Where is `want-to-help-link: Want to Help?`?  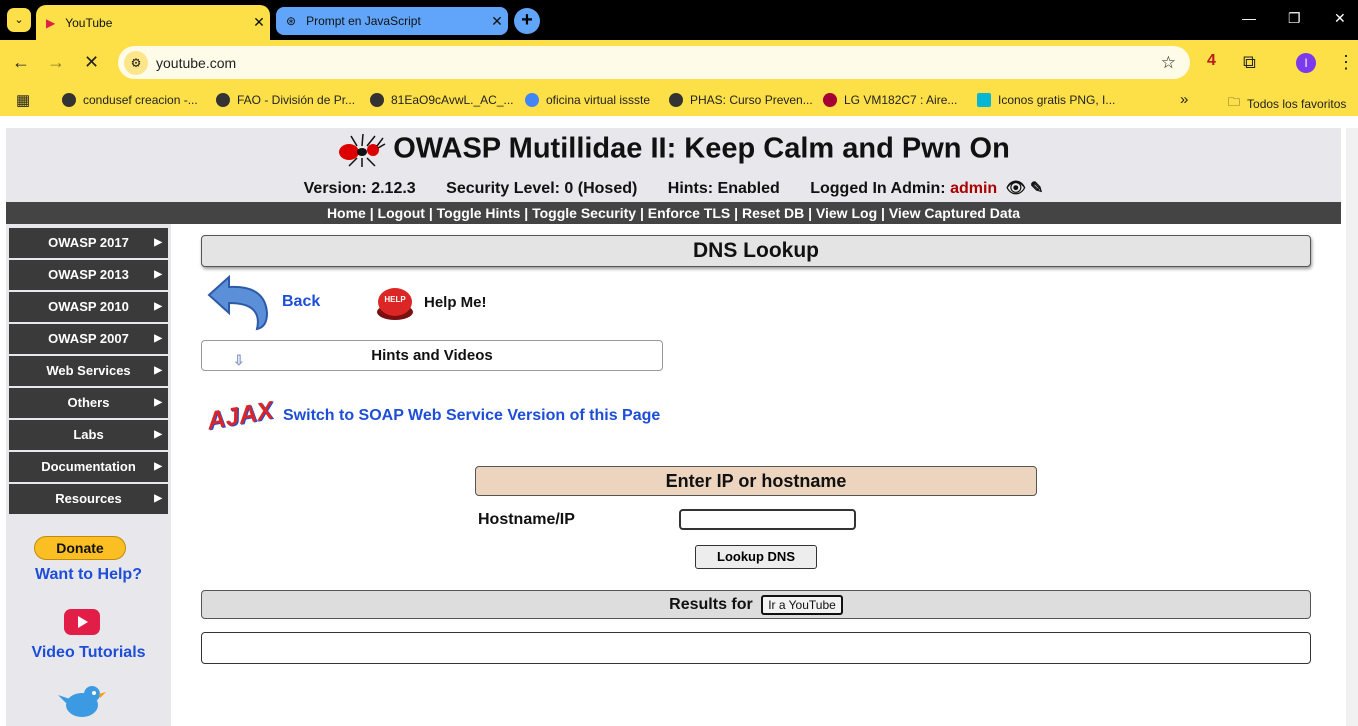 want-to-help-link: Want to Help? is located at coordinates (88, 575).